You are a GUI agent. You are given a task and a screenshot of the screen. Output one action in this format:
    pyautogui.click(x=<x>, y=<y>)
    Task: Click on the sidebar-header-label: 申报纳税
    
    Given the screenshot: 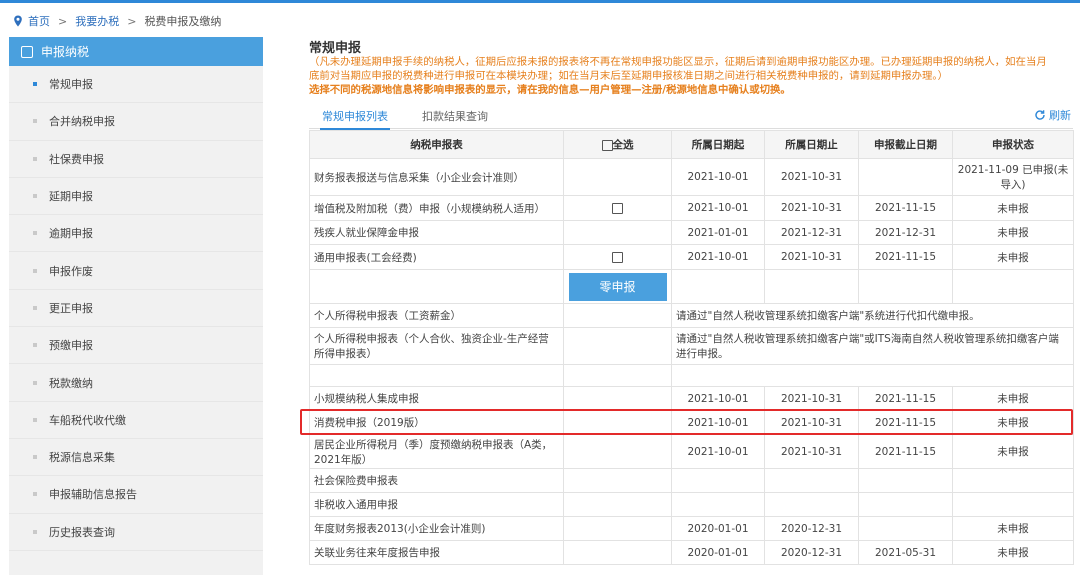 What is the action you would take?
    pyautogui.click(x=65, y=52)
    